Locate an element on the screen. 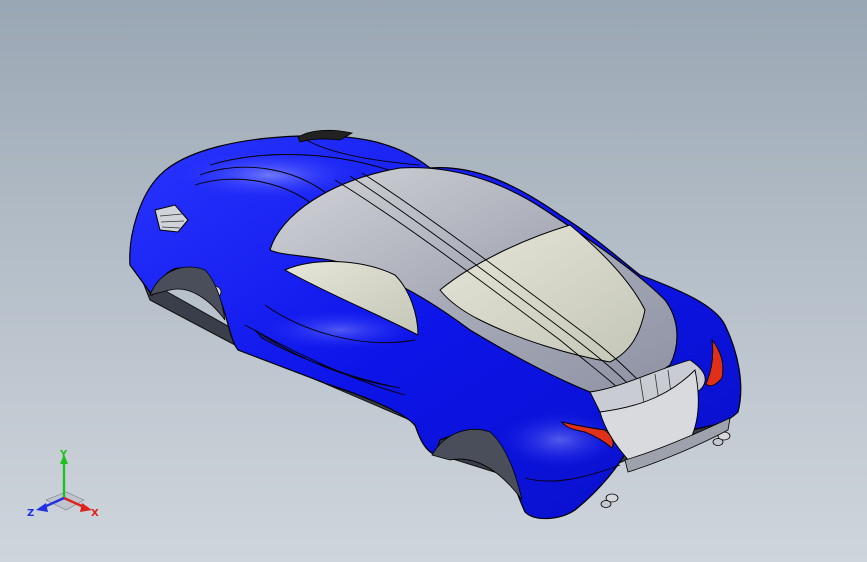  triad-y-label: Y is located at coordinates (63, 454).